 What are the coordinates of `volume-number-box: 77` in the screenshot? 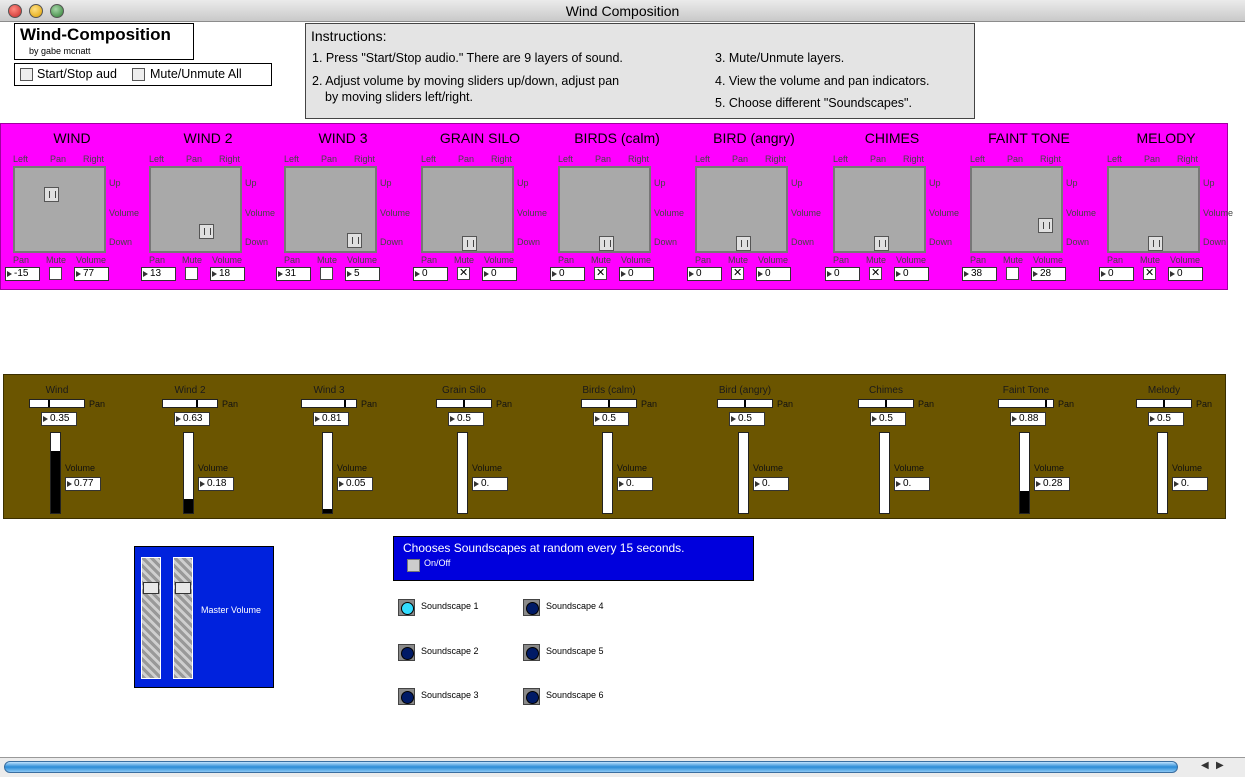 It's located at (91, 274).